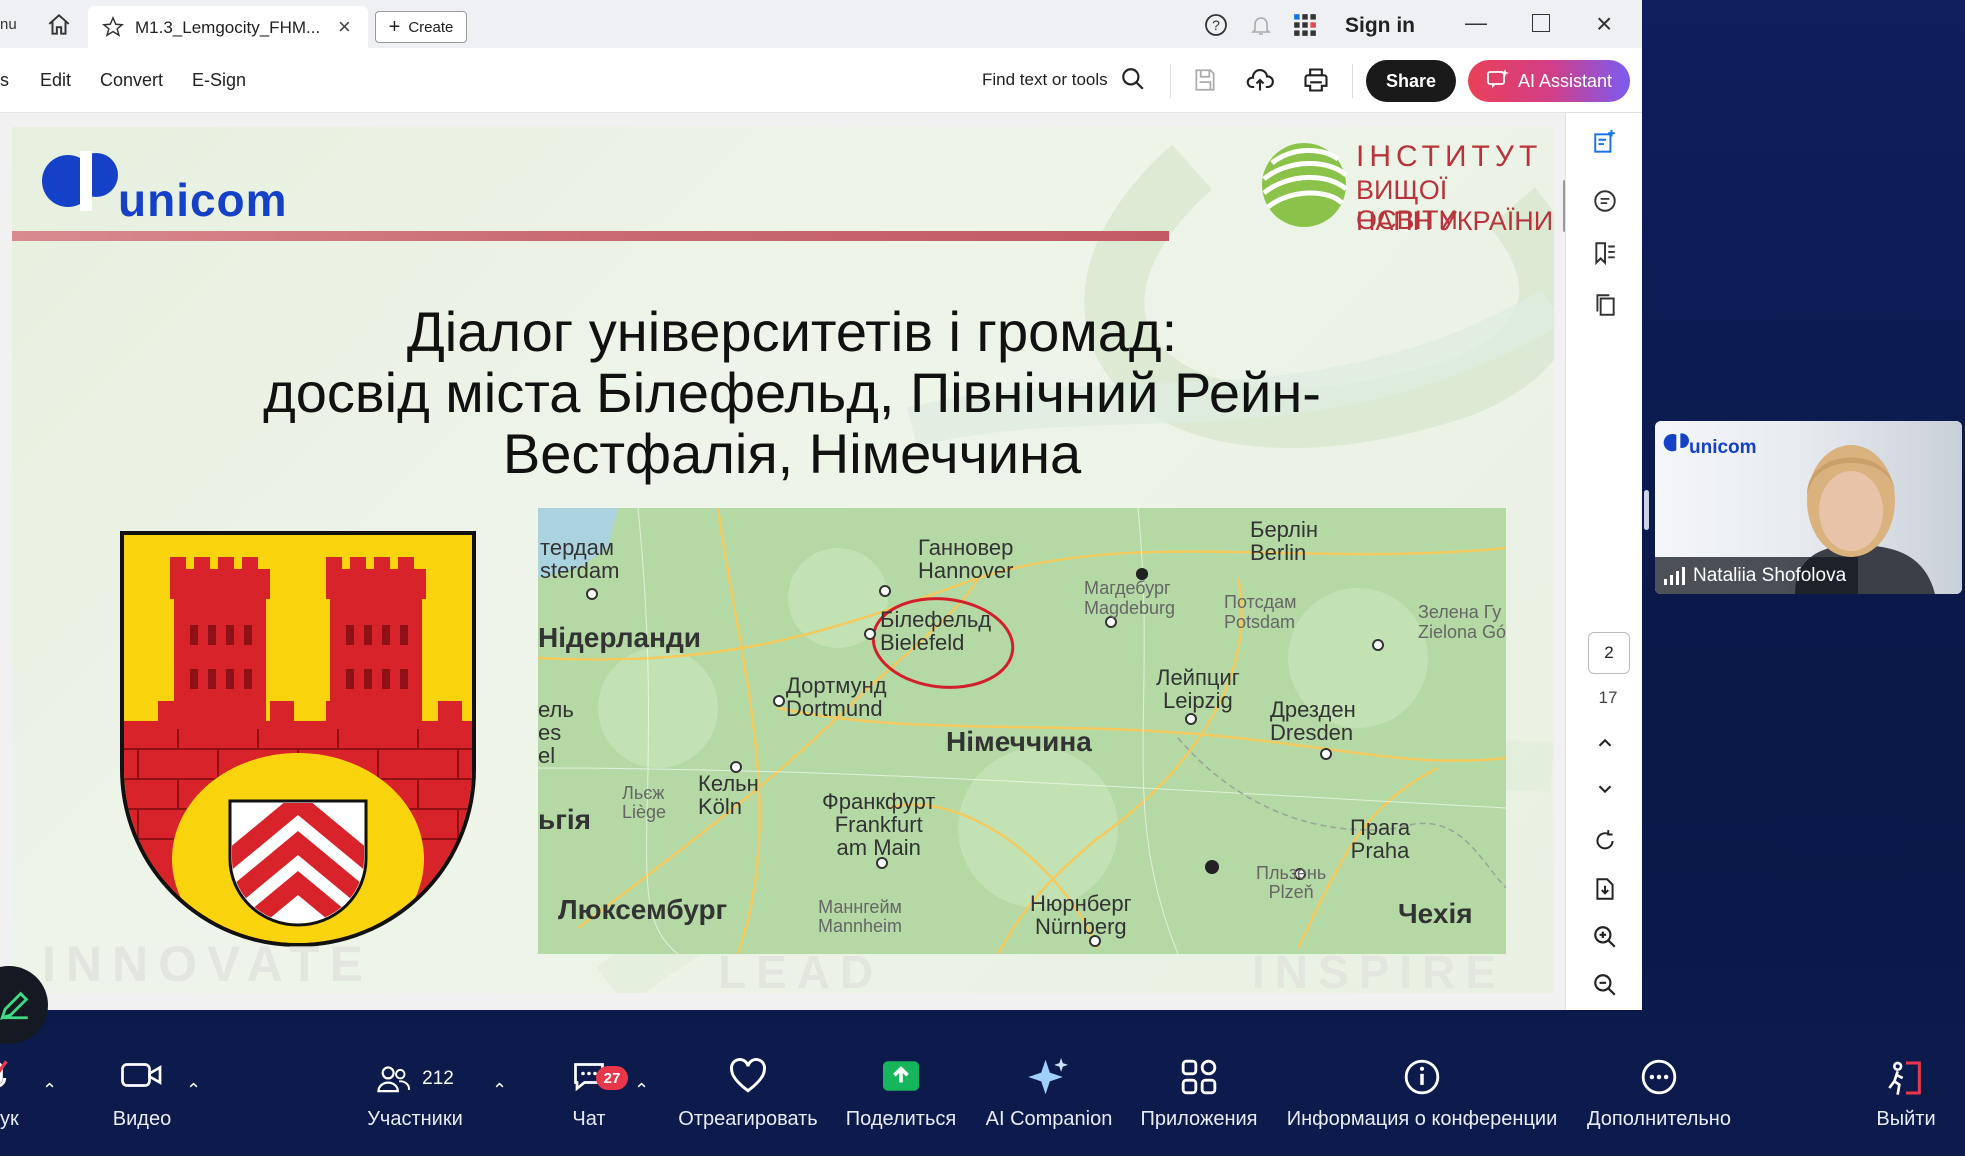 The height and width of the screenshot is (1156, 1965). What do you see at coordinates (1081, 915) in the screenshot?
I see `map-label-nurnberg: Нюрнберг Nürnberg` at bounding box center [1081, 915].